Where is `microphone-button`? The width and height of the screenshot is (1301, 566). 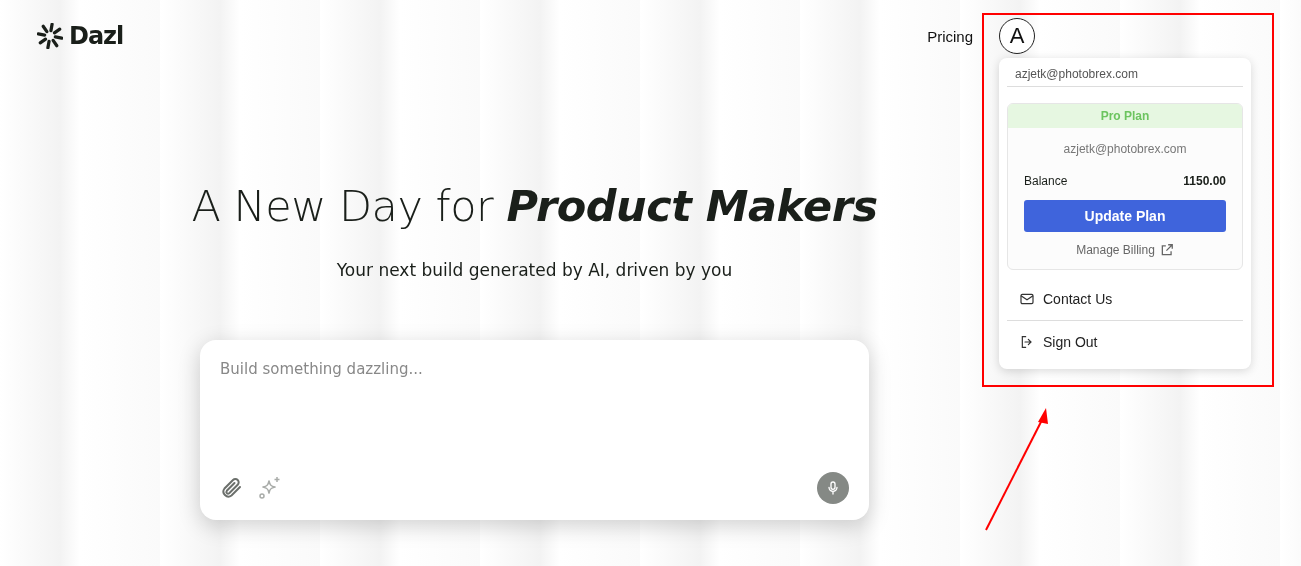
microphone-button is located at coordinates (833, 488).